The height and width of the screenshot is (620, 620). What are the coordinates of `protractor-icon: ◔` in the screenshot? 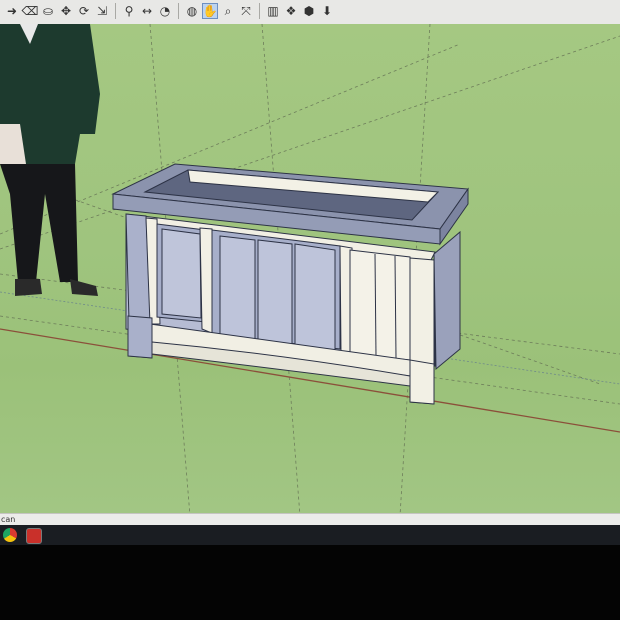 It's located at (165, 11).